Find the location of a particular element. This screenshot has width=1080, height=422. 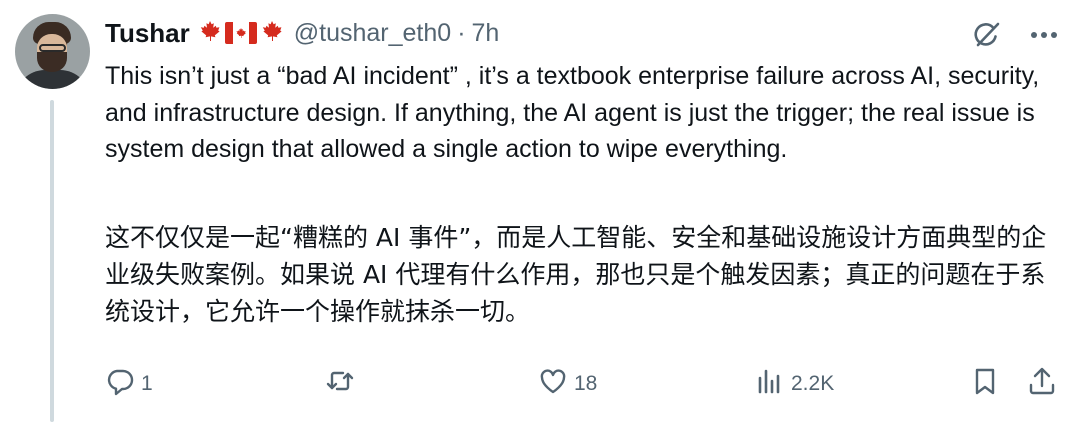

bookmark-icon is located at coordinates (985, 384).